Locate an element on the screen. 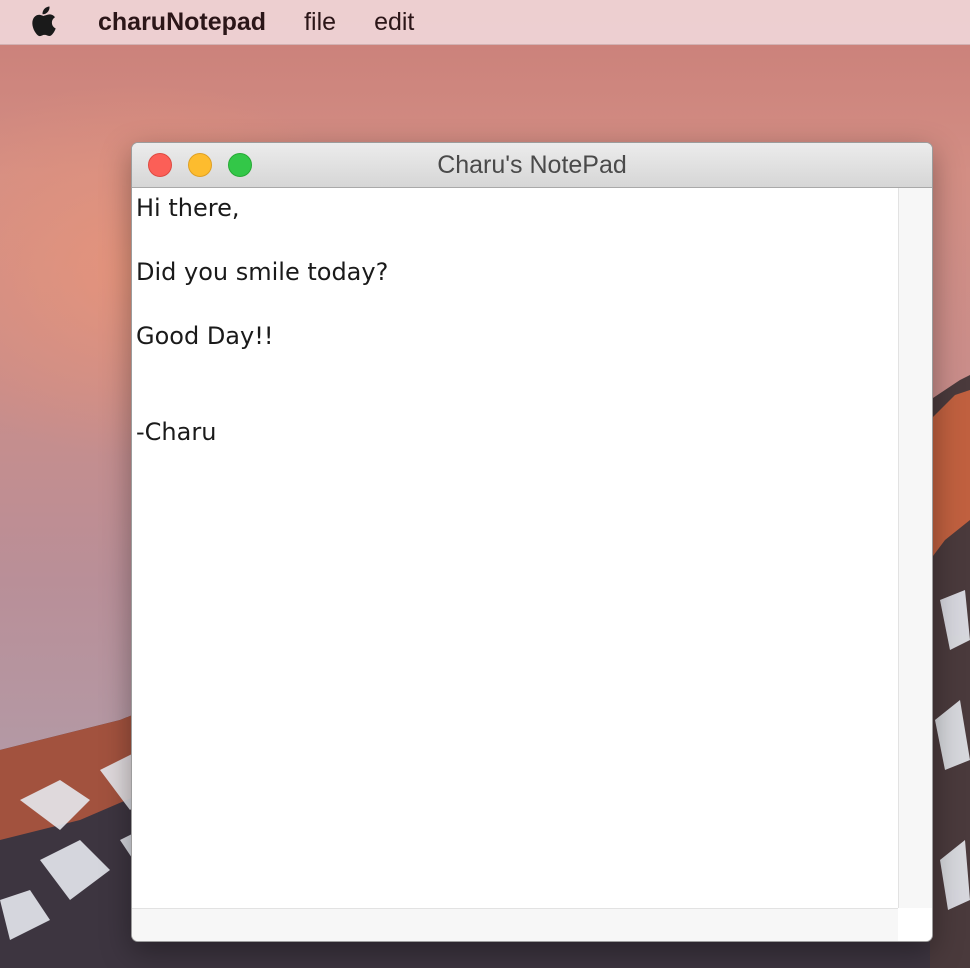 The height and width of the screenshot is (968, 970). title-bar: Charu's NotePad is located at coordinates (532, 165).